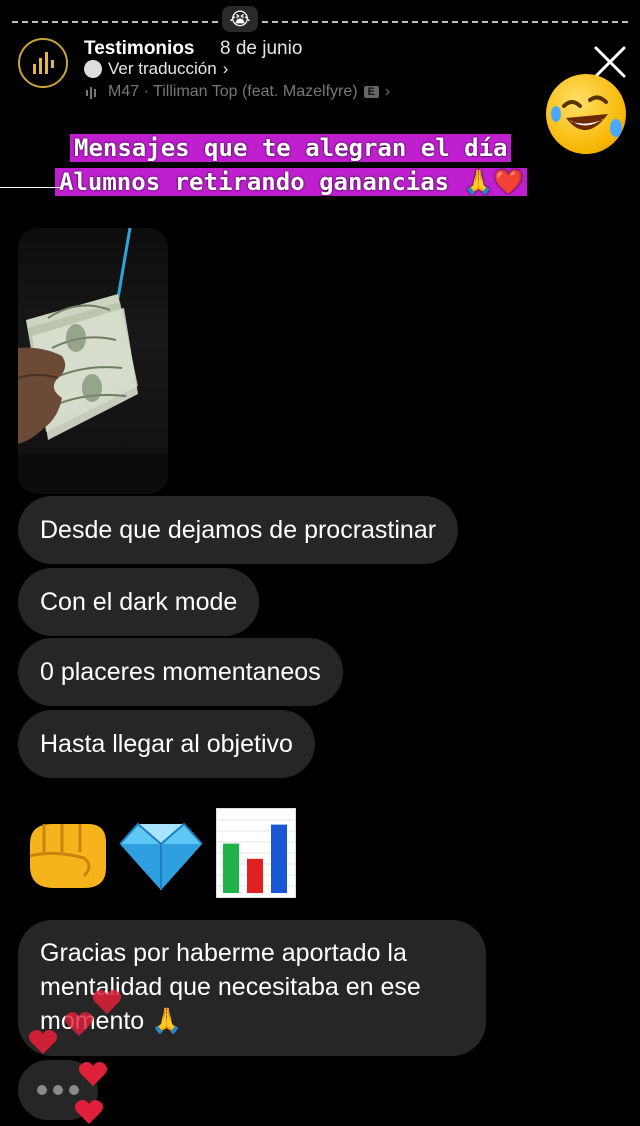  What do you see at coordinates (261, 48) in the screenshot?
I see `story-date: 8 de junio` at bounding box center [261, 48].